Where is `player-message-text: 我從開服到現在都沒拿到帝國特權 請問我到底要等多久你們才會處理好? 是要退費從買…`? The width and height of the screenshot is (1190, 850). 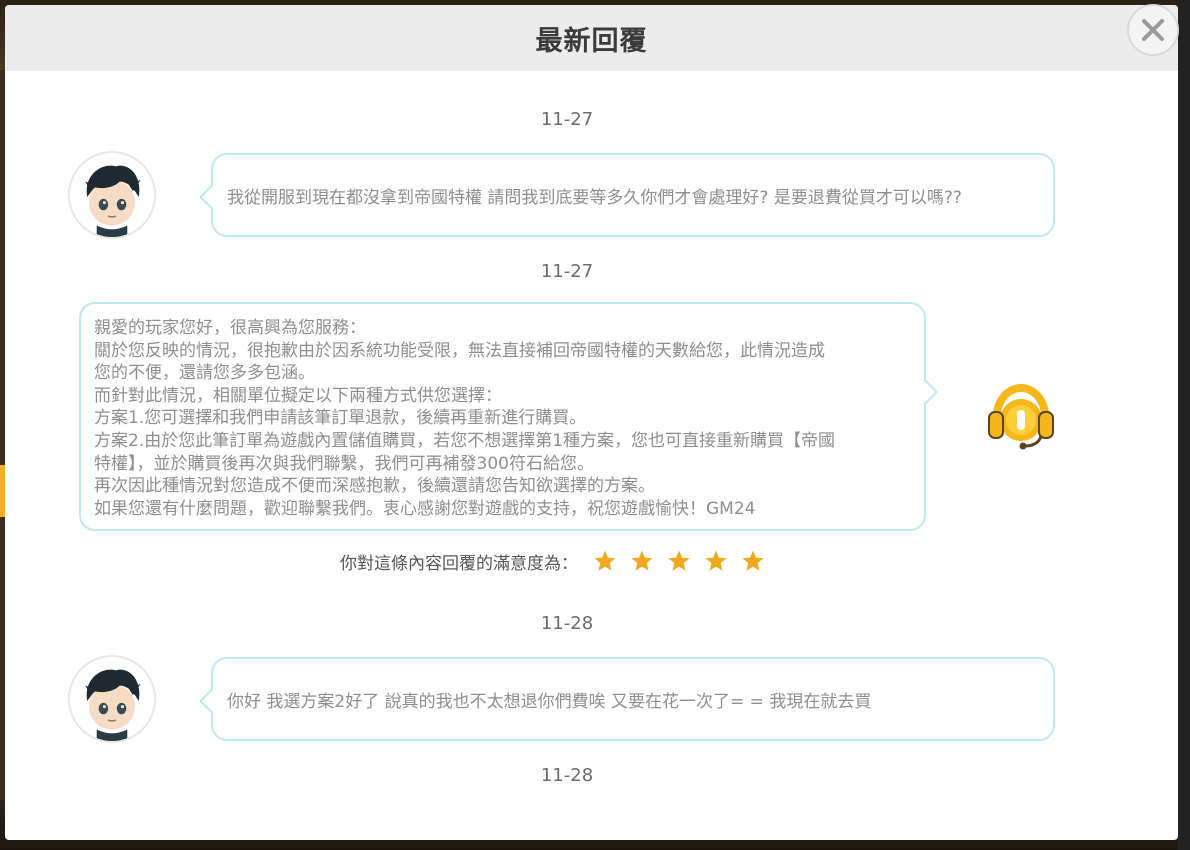 player-message-text: 我從開服到現在都沒拿到帝國特權 請問我到底要等多久你們才會處理好? 是要退費從買… is located at coordinates (594, 197).